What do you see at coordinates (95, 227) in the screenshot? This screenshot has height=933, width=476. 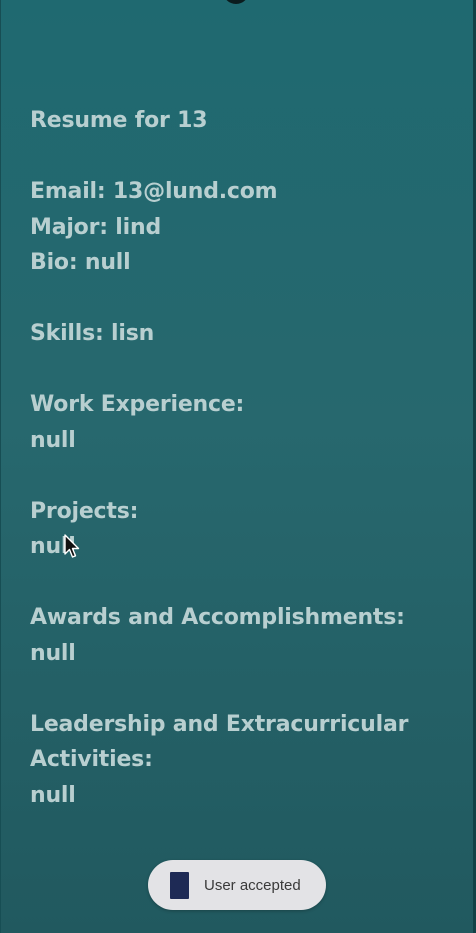 I see `major-text: Major: lind` at bounding box center [95, 227].